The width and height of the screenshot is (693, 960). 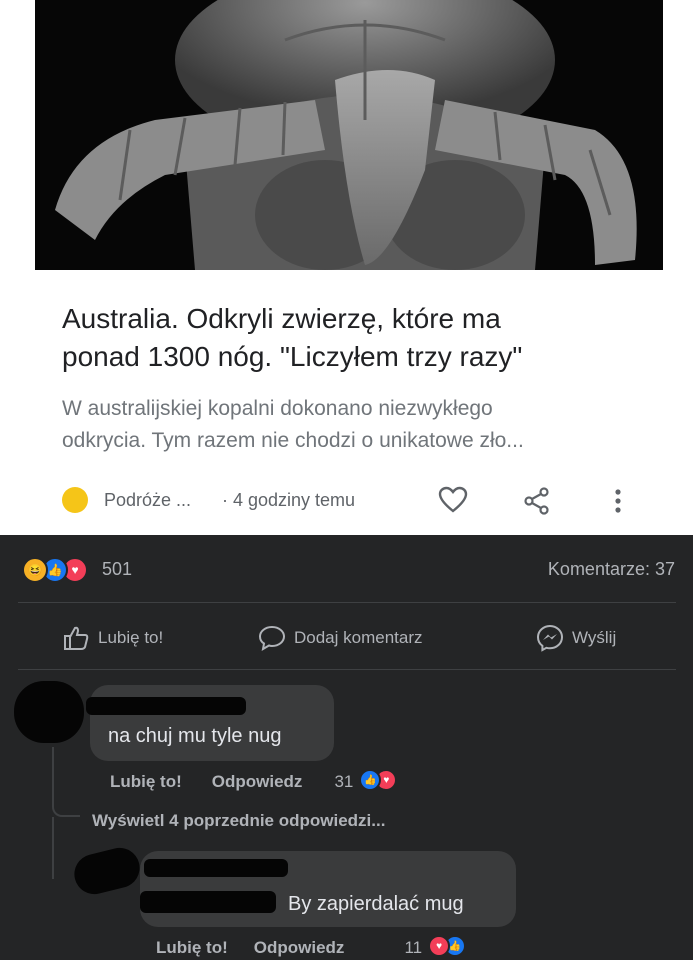 I want to click on comment-text: na chuj mu tyle nug, so click(x=195, y=736).